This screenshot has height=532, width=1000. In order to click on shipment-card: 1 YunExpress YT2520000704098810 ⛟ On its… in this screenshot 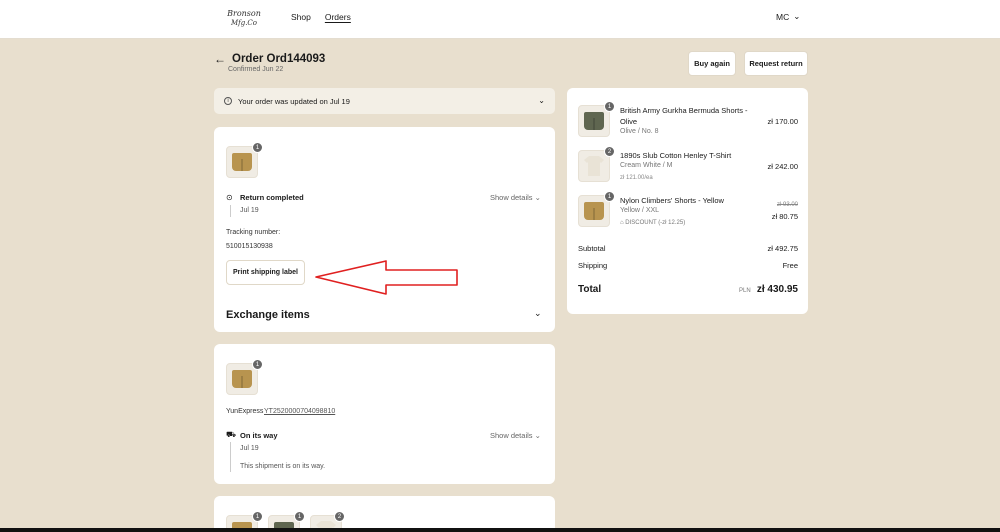, I will do `click(384, 414)`.